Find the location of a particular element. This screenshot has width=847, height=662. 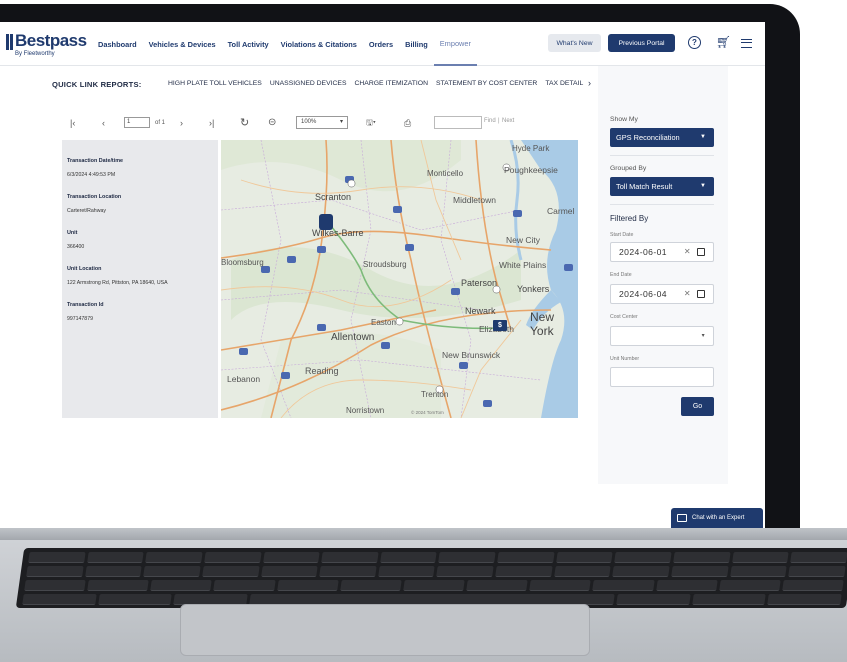

nav-empower: Empower is located at coordinates (455, 44).